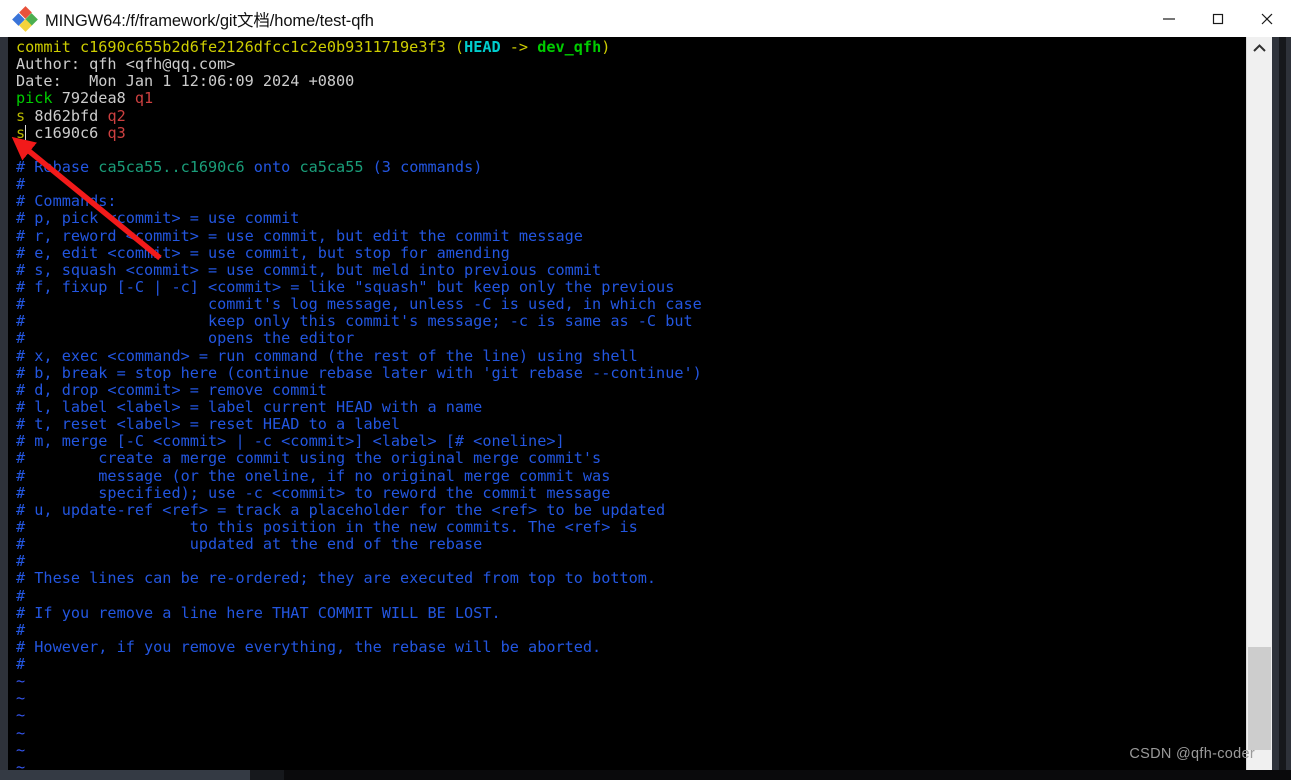 The image size is (1291, 780). I want to click on minimize-button, so click(1168, 18).